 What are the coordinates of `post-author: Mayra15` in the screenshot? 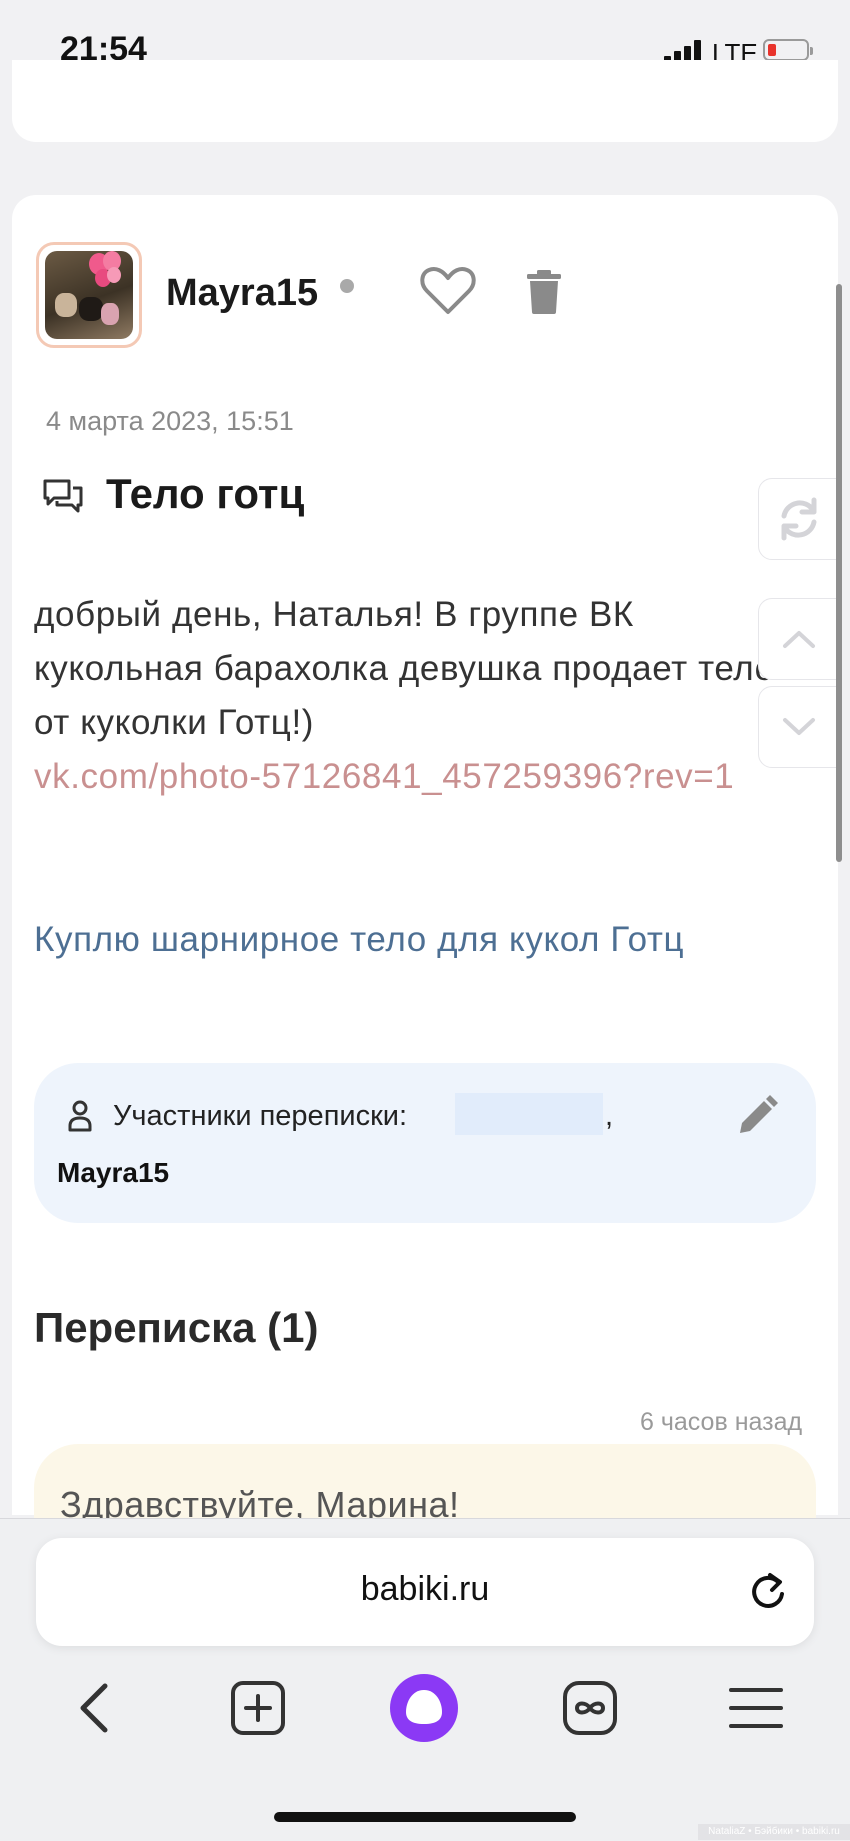 It's located at (242, 293).